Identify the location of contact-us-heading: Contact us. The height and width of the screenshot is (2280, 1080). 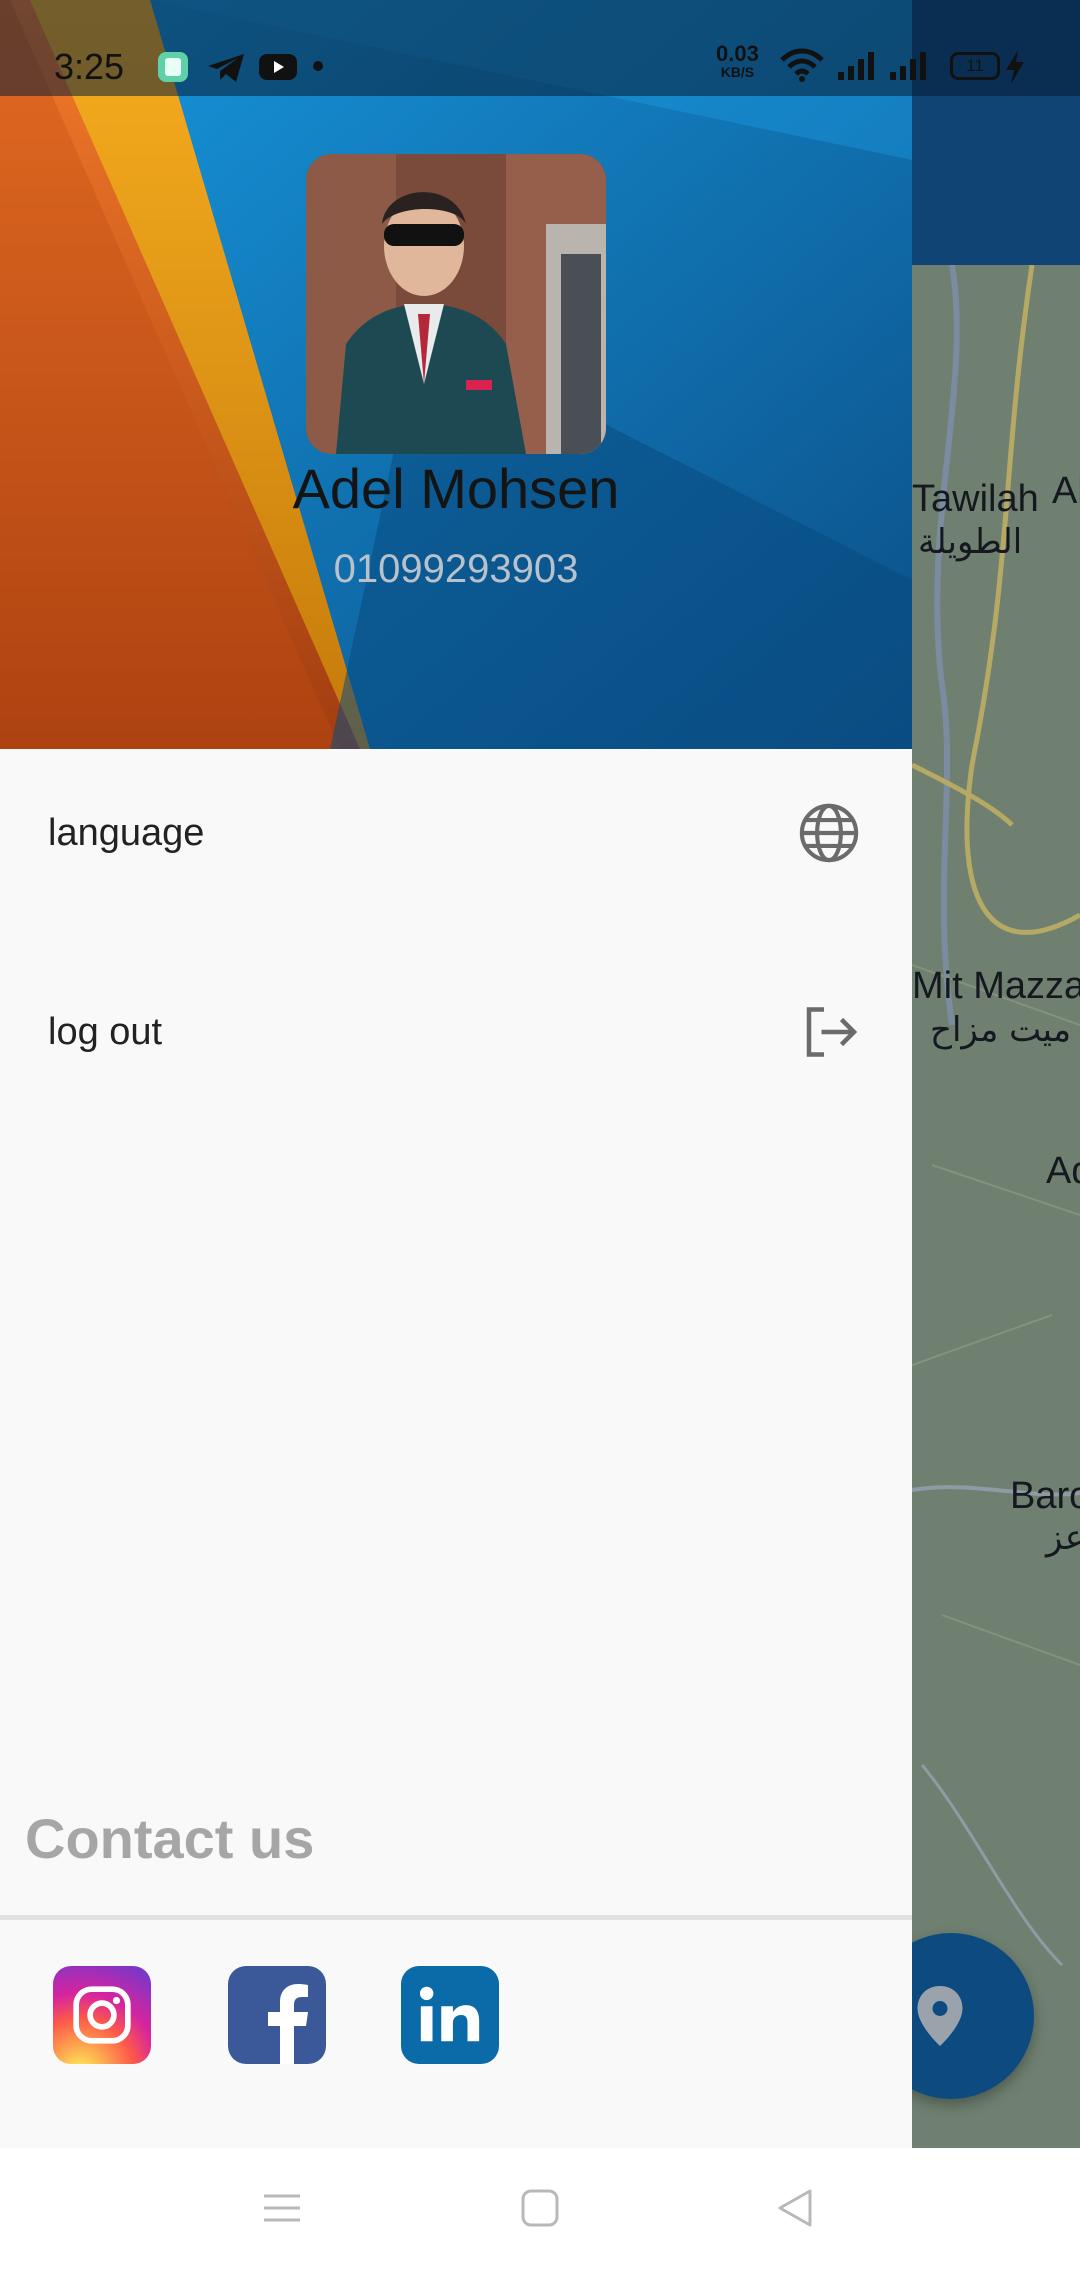
(170, 1838).